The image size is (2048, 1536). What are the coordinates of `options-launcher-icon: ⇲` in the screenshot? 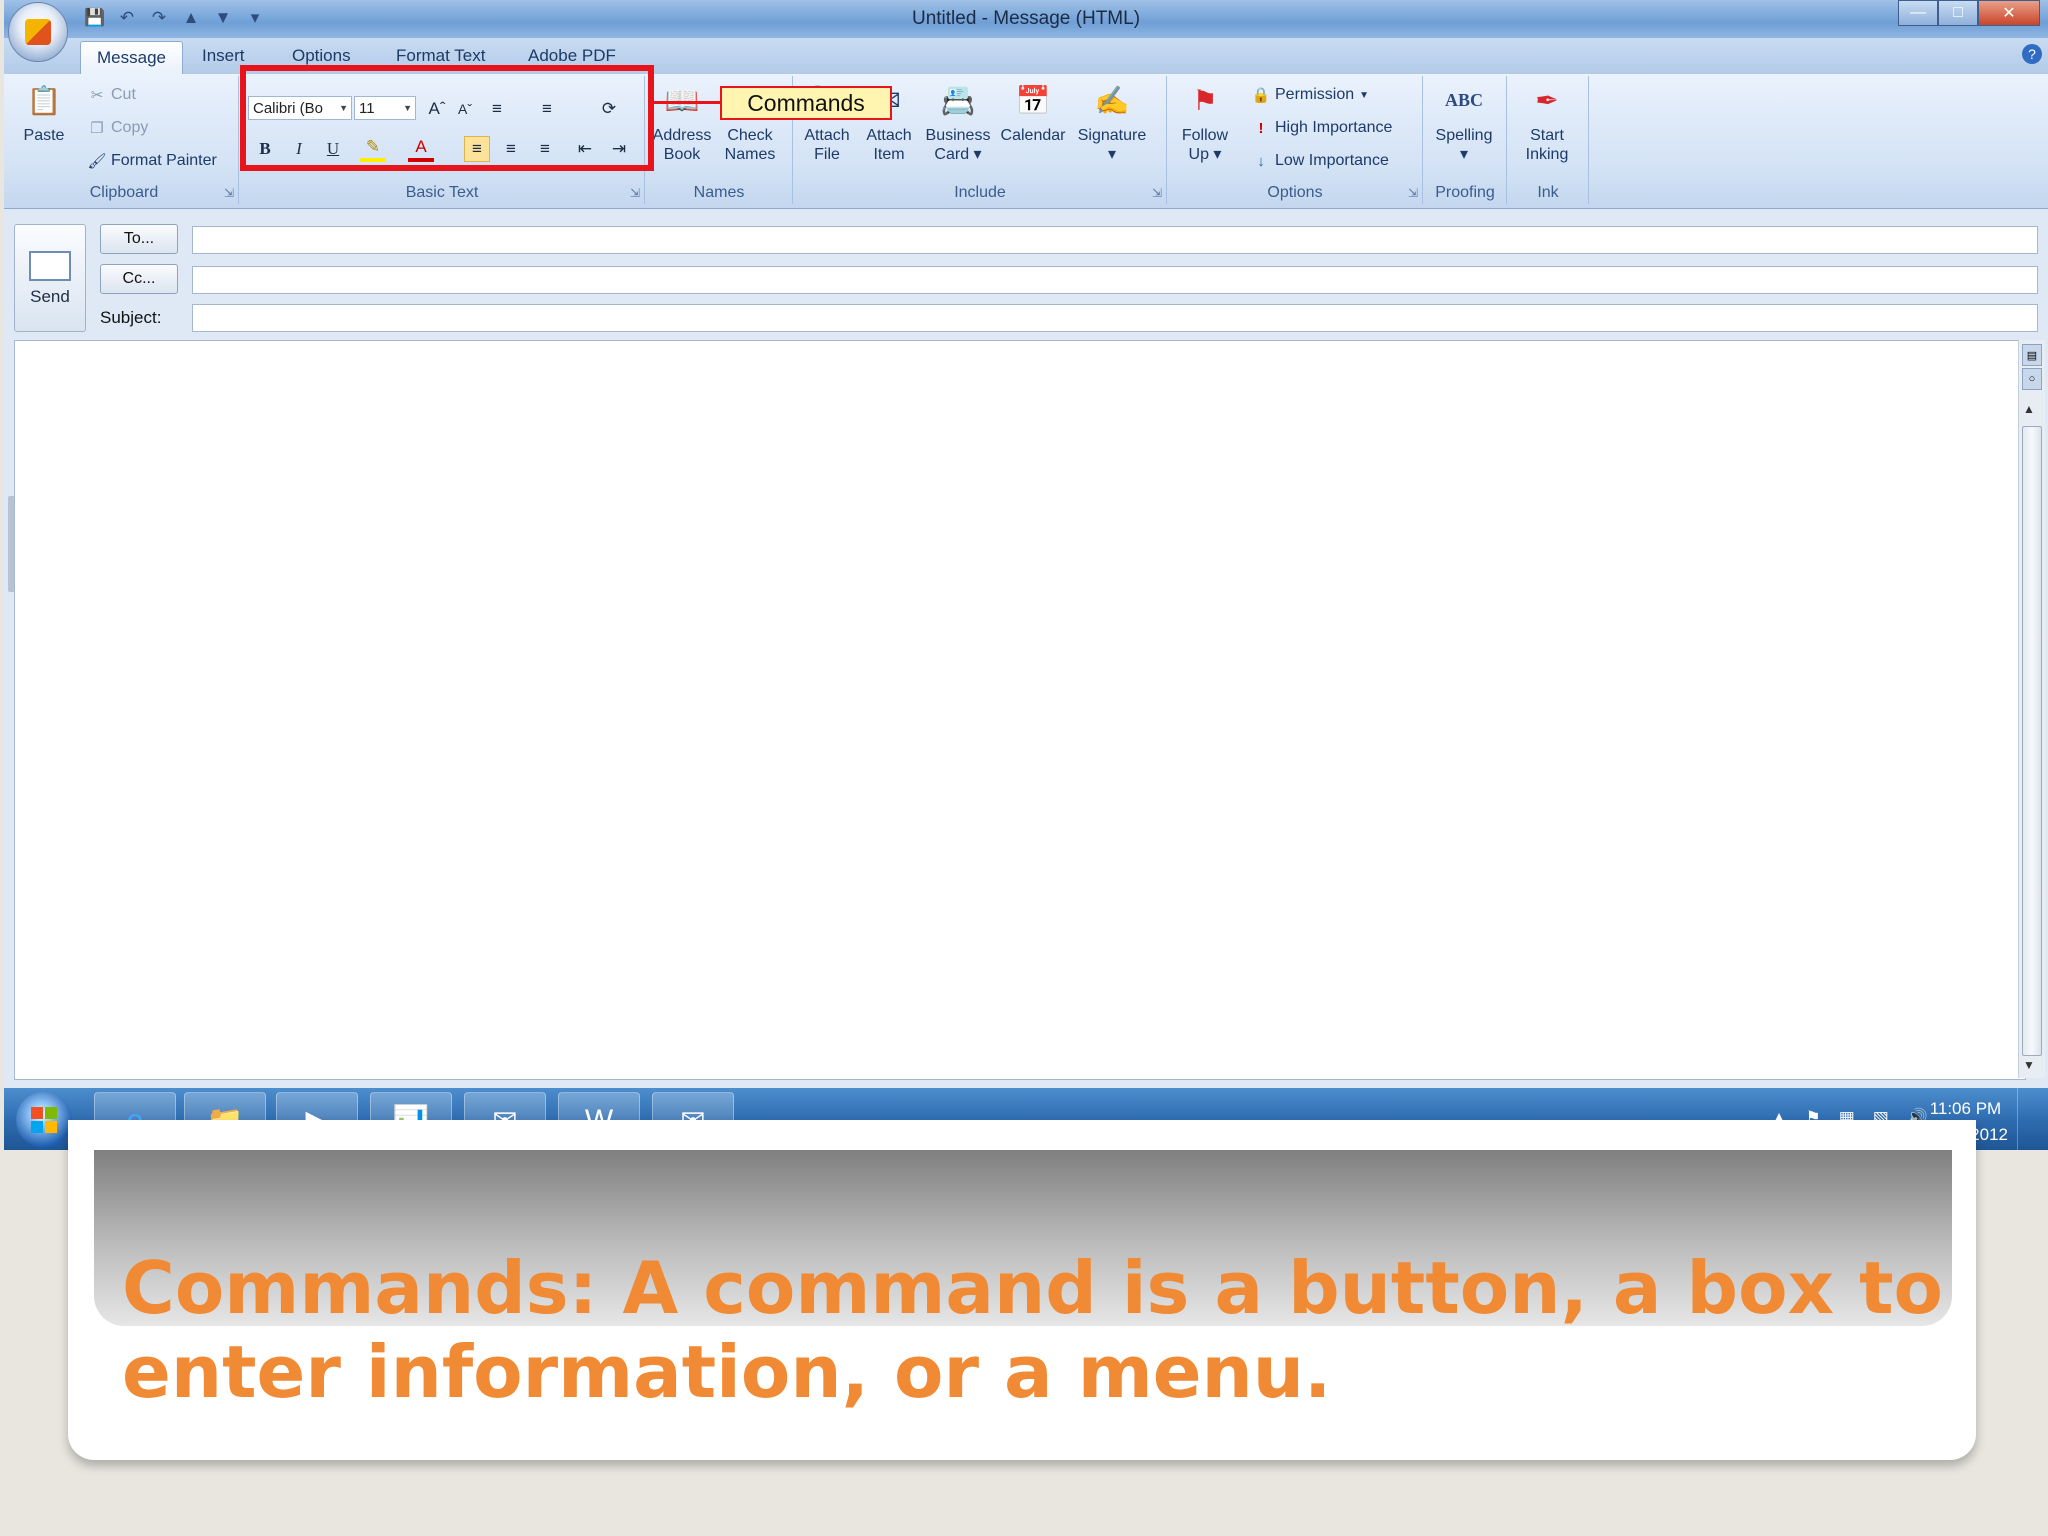 It's located at (1413, 193).